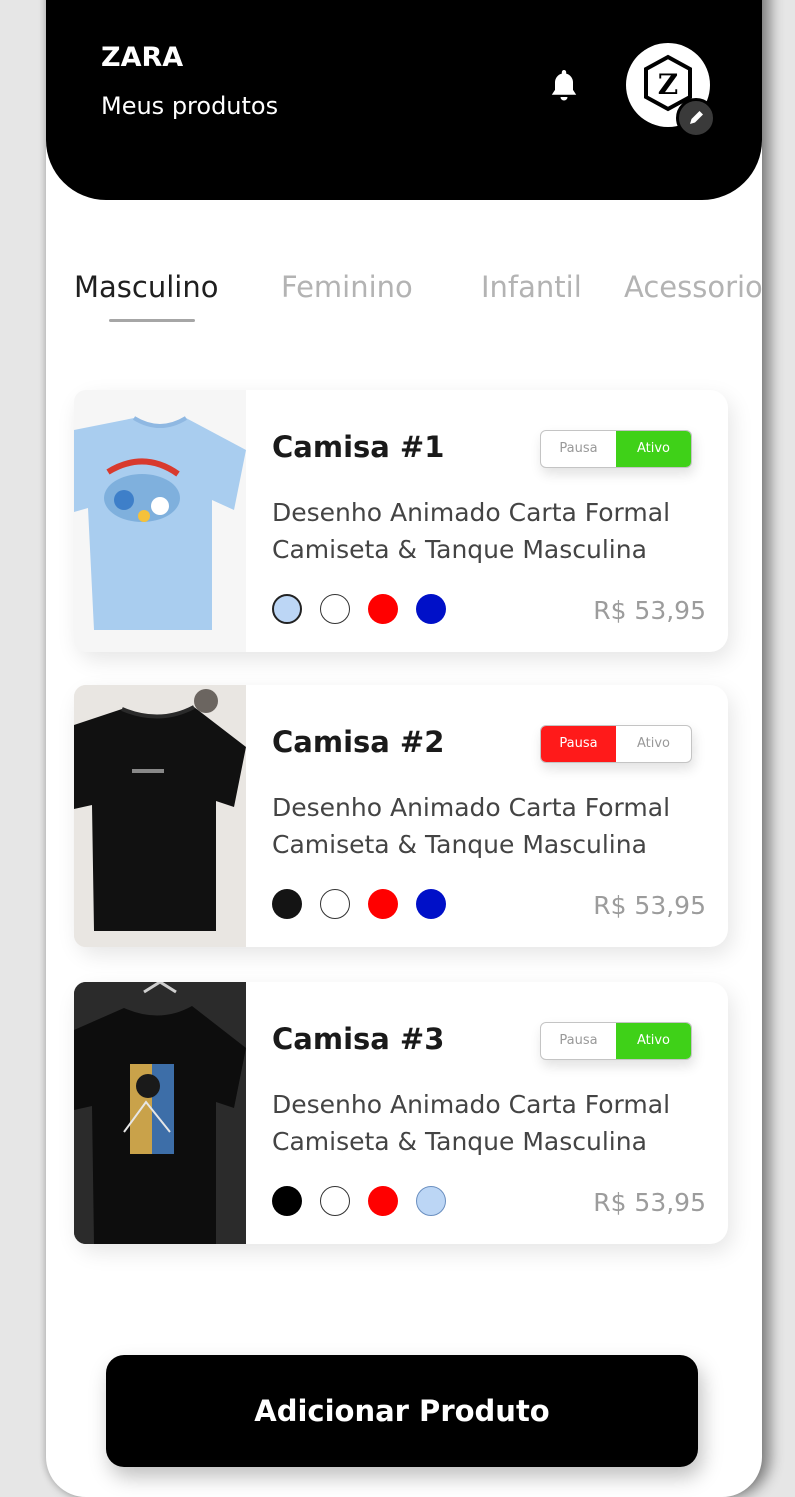 This screenshot has height=1497, width=795. I want to click on black-tshirt-image, so click(160, 816).